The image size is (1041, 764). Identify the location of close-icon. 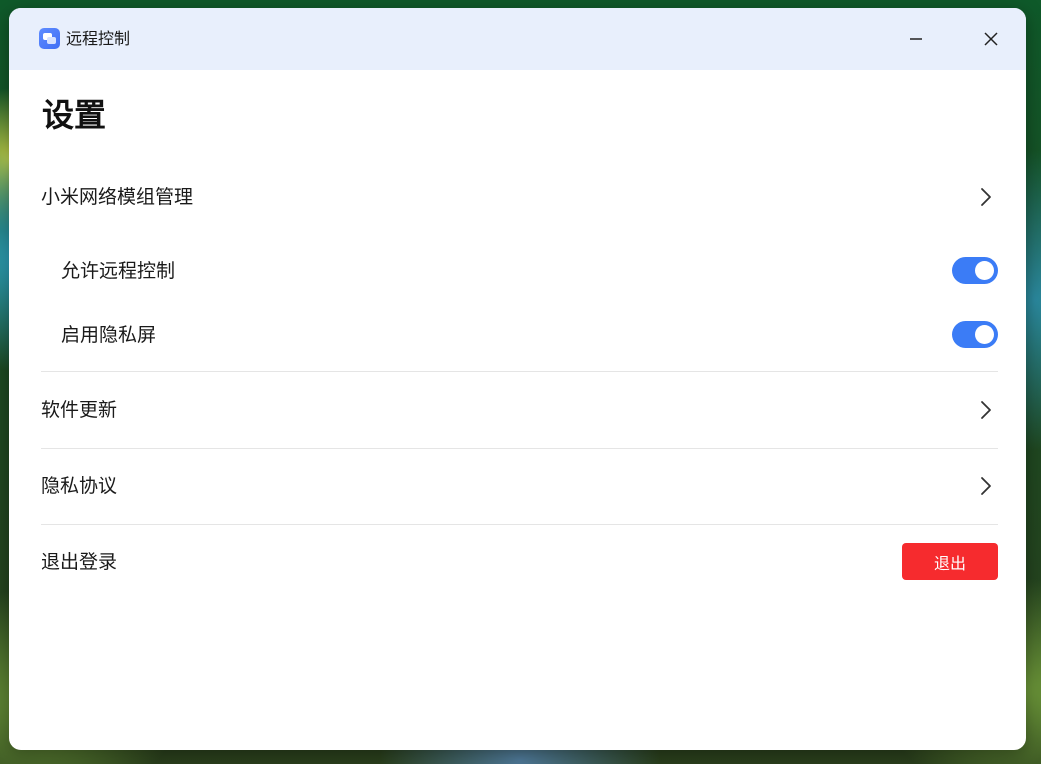
(991, 39).